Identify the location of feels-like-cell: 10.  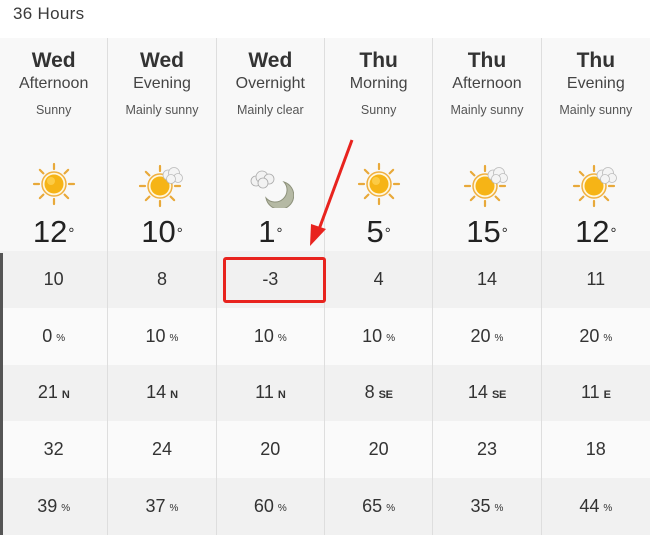
(54, 279).